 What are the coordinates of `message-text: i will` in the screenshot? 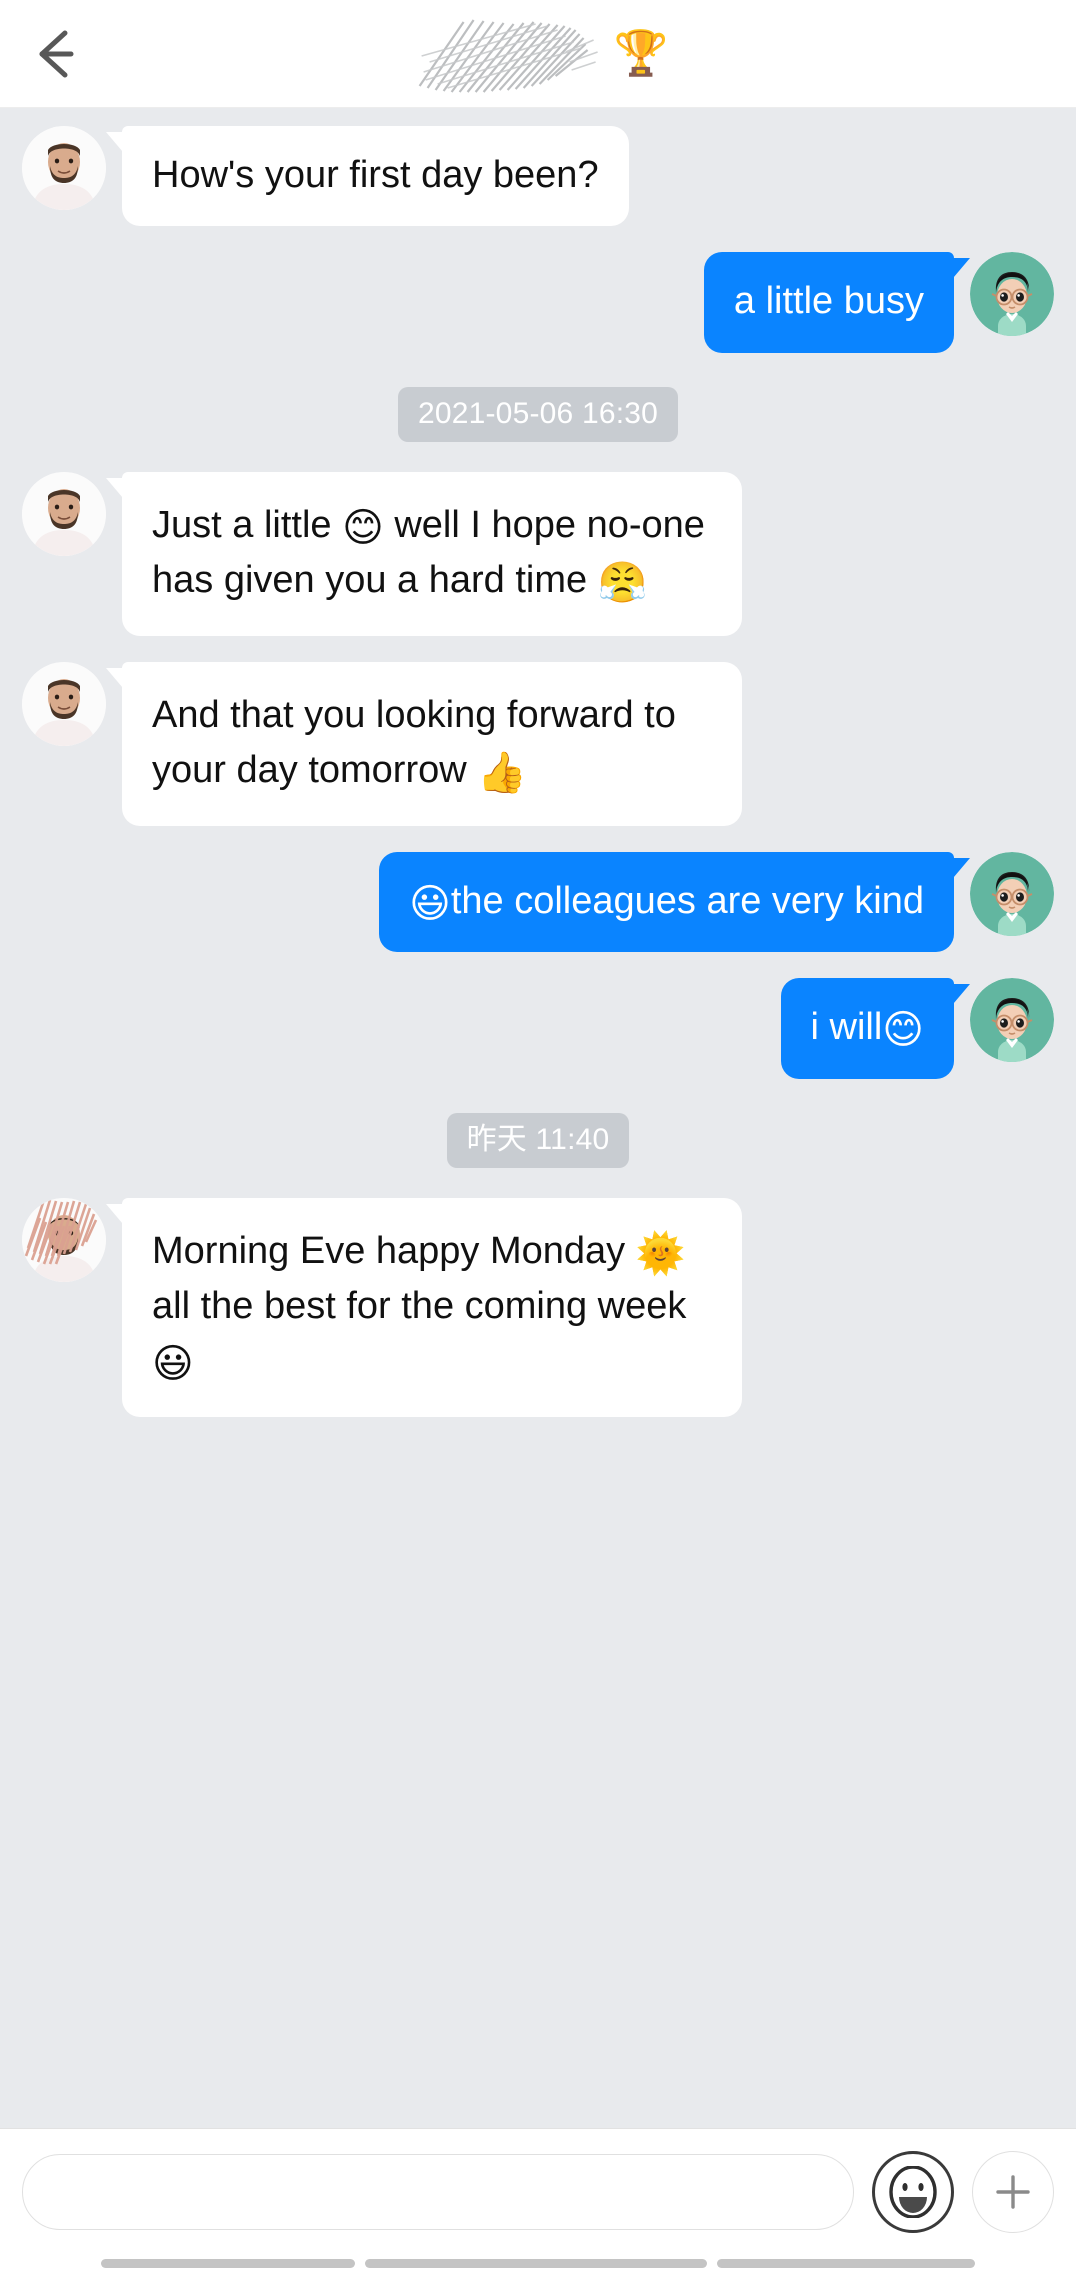 It's located at (846, 1027).